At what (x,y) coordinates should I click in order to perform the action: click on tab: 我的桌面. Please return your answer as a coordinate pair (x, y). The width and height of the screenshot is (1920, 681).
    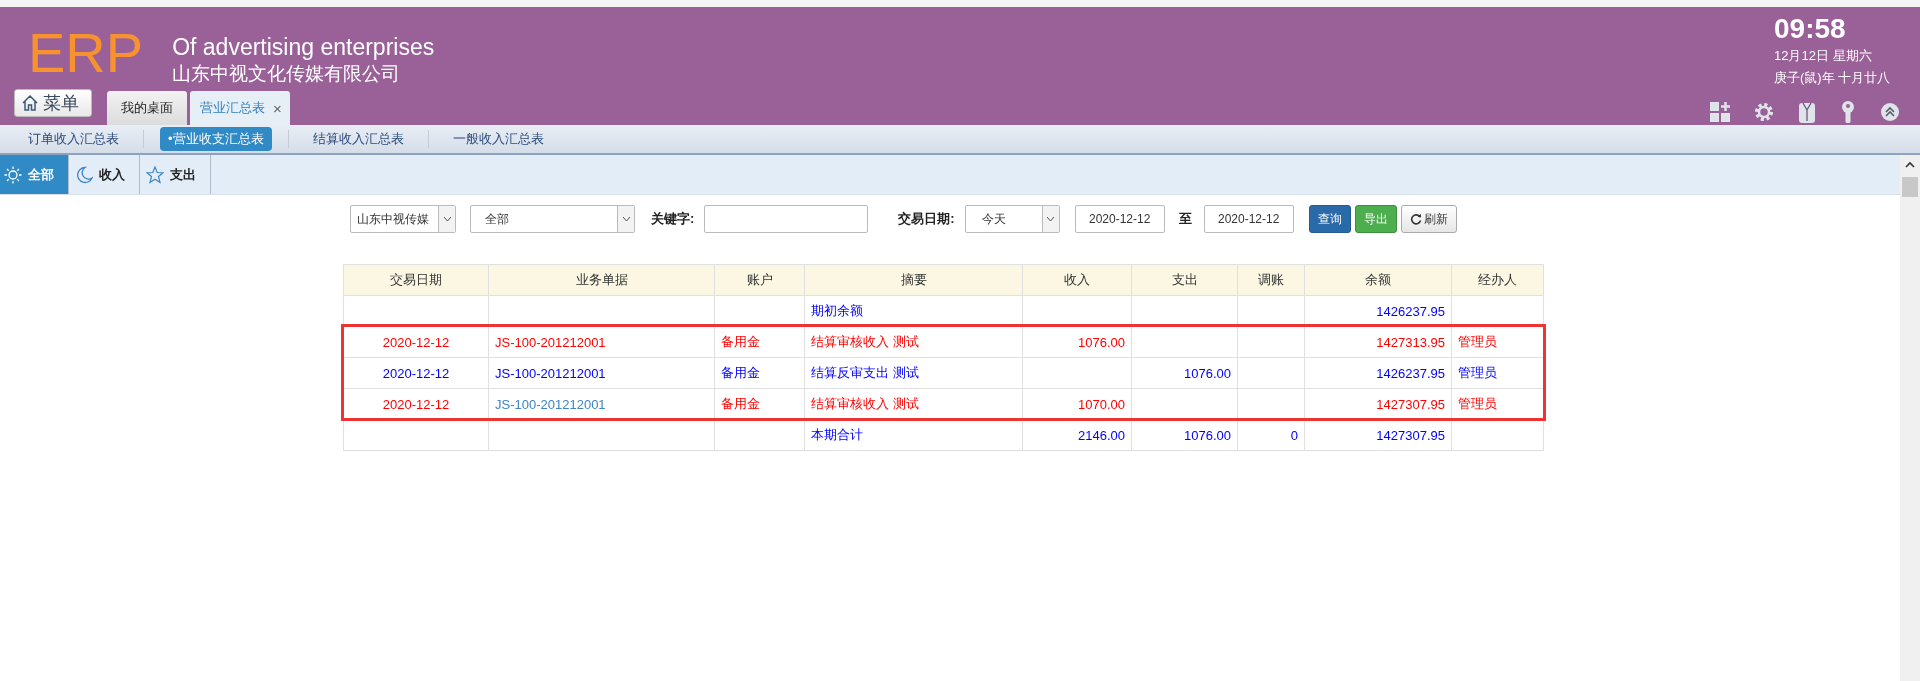
    Looking at the image, I should click on (147, 108).